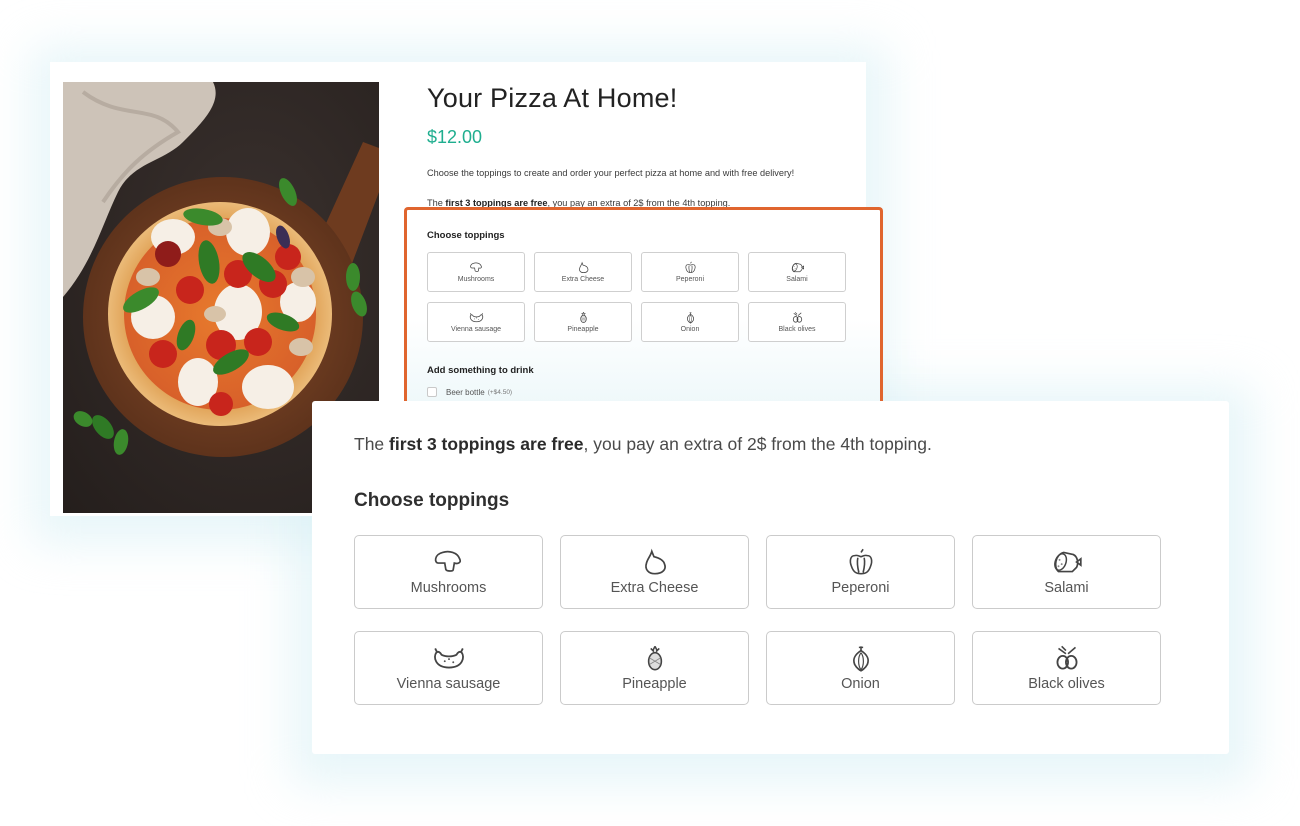  Describe the element at coordinates (455, 137) in the screenshot. I see `product-price: $12.00` at that location.